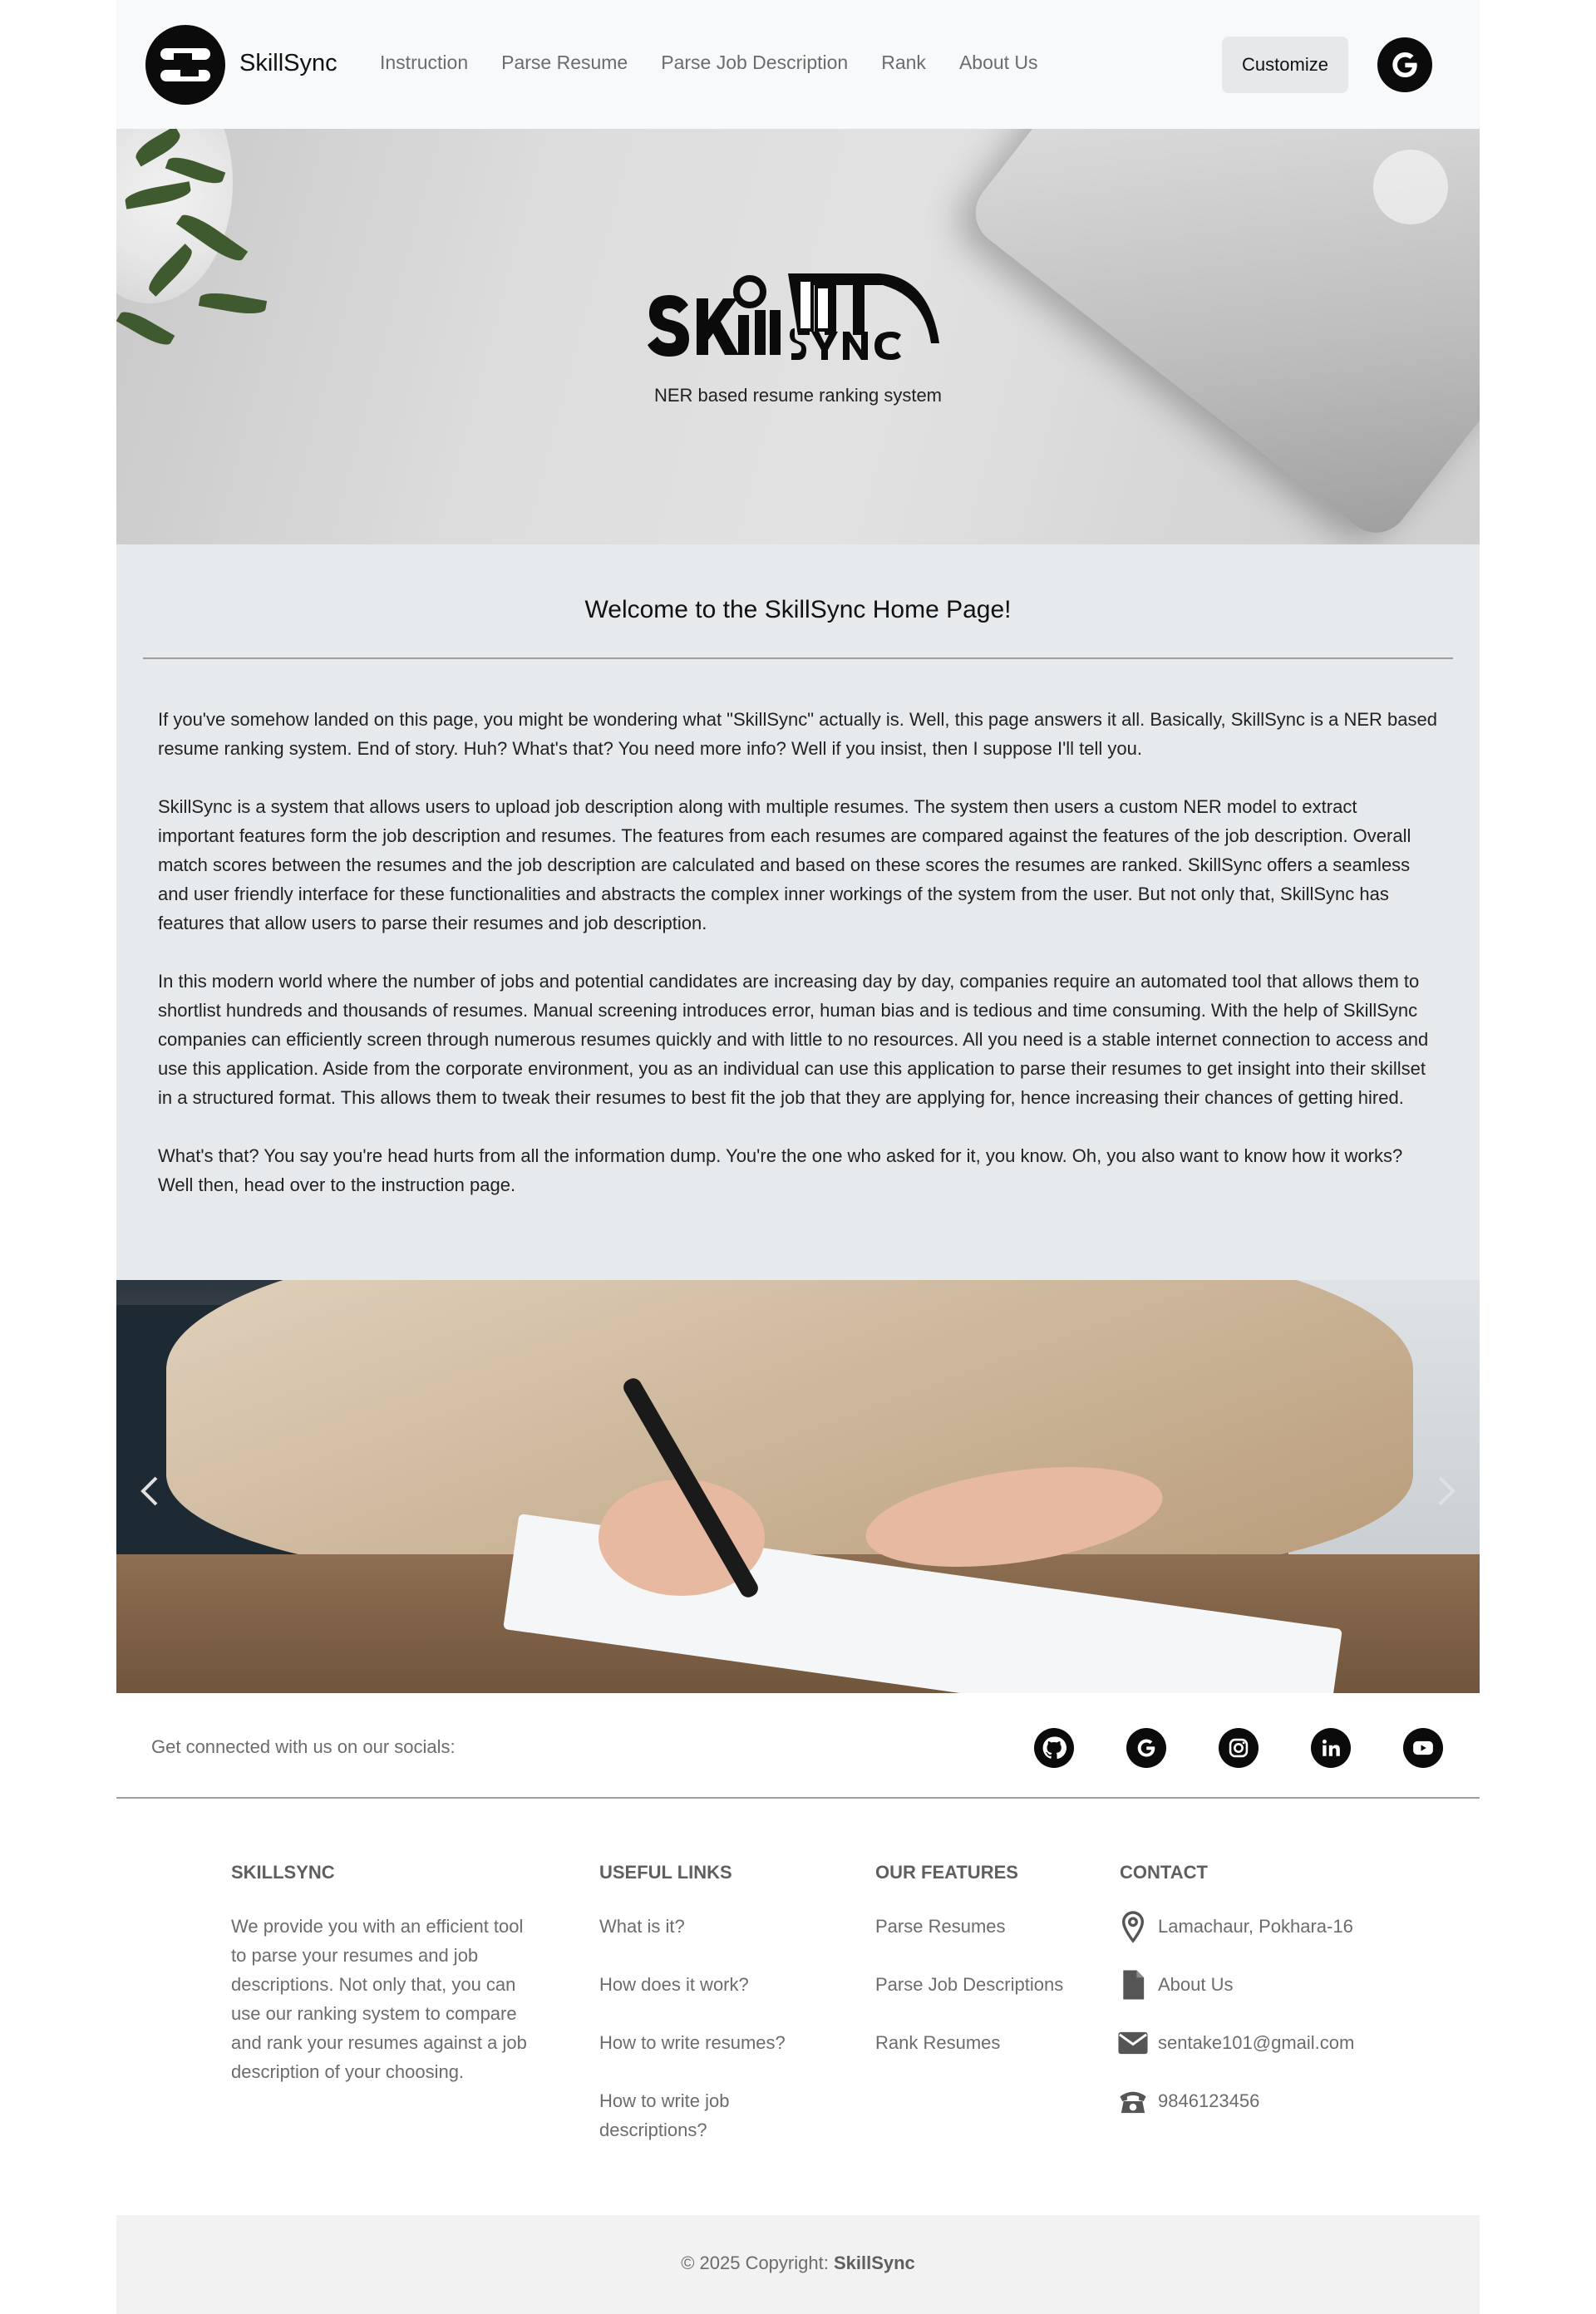  What do you see at coordinates (1164, 1872) in the screenshot?
I see `footer-heading: Contact` at bounding box center [1164, 1872].